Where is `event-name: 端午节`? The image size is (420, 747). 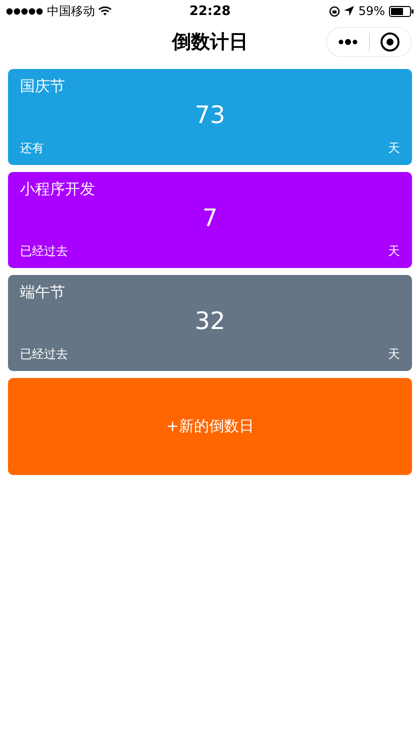 event-name: 端午节 is located at coordinates (42, 292).